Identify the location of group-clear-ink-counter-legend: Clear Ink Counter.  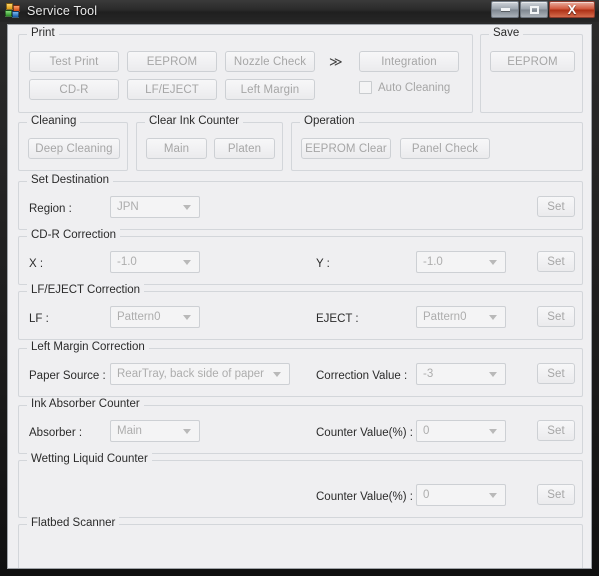
(194, 121).